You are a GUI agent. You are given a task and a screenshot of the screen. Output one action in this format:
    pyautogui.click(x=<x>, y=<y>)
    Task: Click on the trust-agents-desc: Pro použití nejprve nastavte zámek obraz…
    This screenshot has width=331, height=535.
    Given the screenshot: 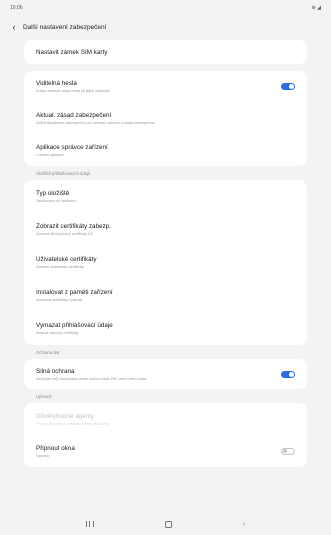 What is the action you would take?
    pyautogui.click(x=73, y=423)
    